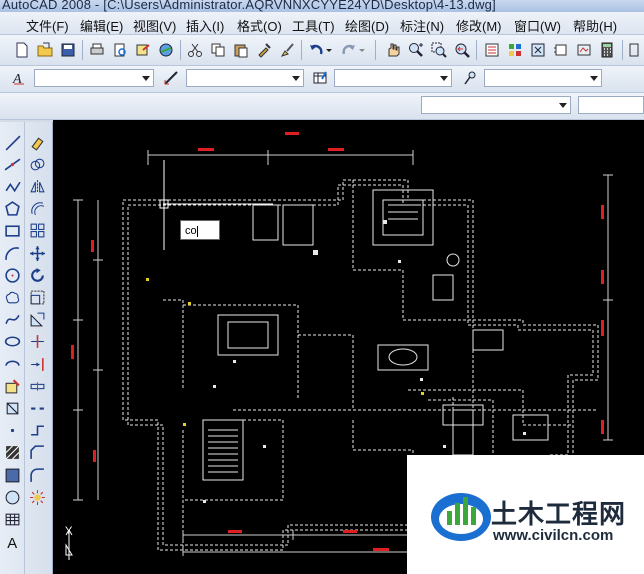  What do you see at coordinates (316, 50) in the screenshot?
I see `undo-icon` at bounding box center [316, 50].